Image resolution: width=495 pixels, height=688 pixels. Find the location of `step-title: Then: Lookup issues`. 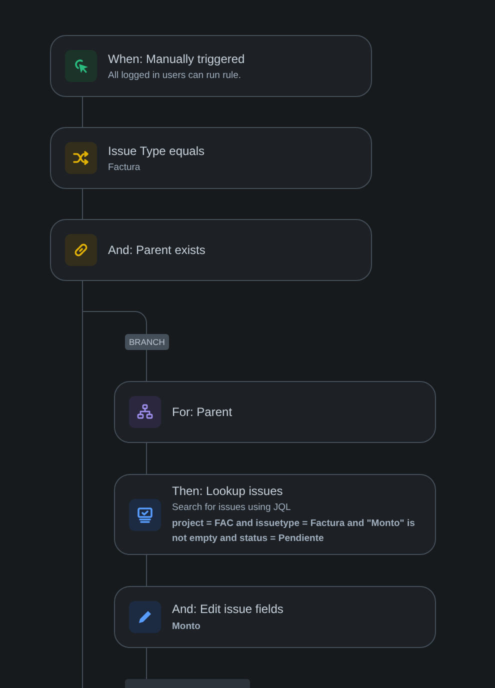

step-title: Then: Lookup issues is located at coordinates (228, 491).